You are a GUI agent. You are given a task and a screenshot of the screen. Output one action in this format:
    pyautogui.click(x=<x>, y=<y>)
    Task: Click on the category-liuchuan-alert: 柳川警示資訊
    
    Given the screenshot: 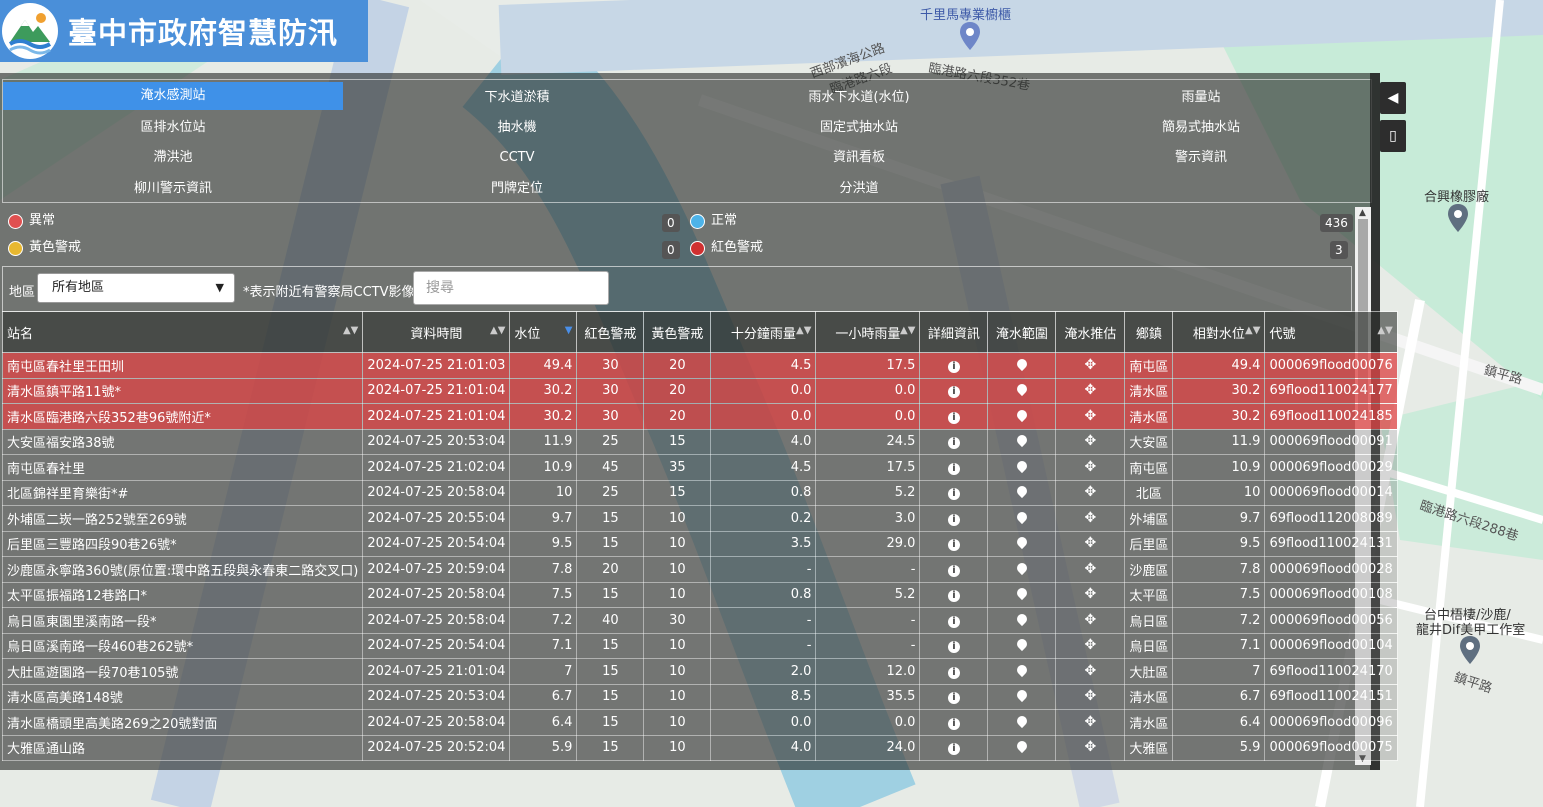 What is the action you would take?
    pyautogui.click(x=173, y=189)
    